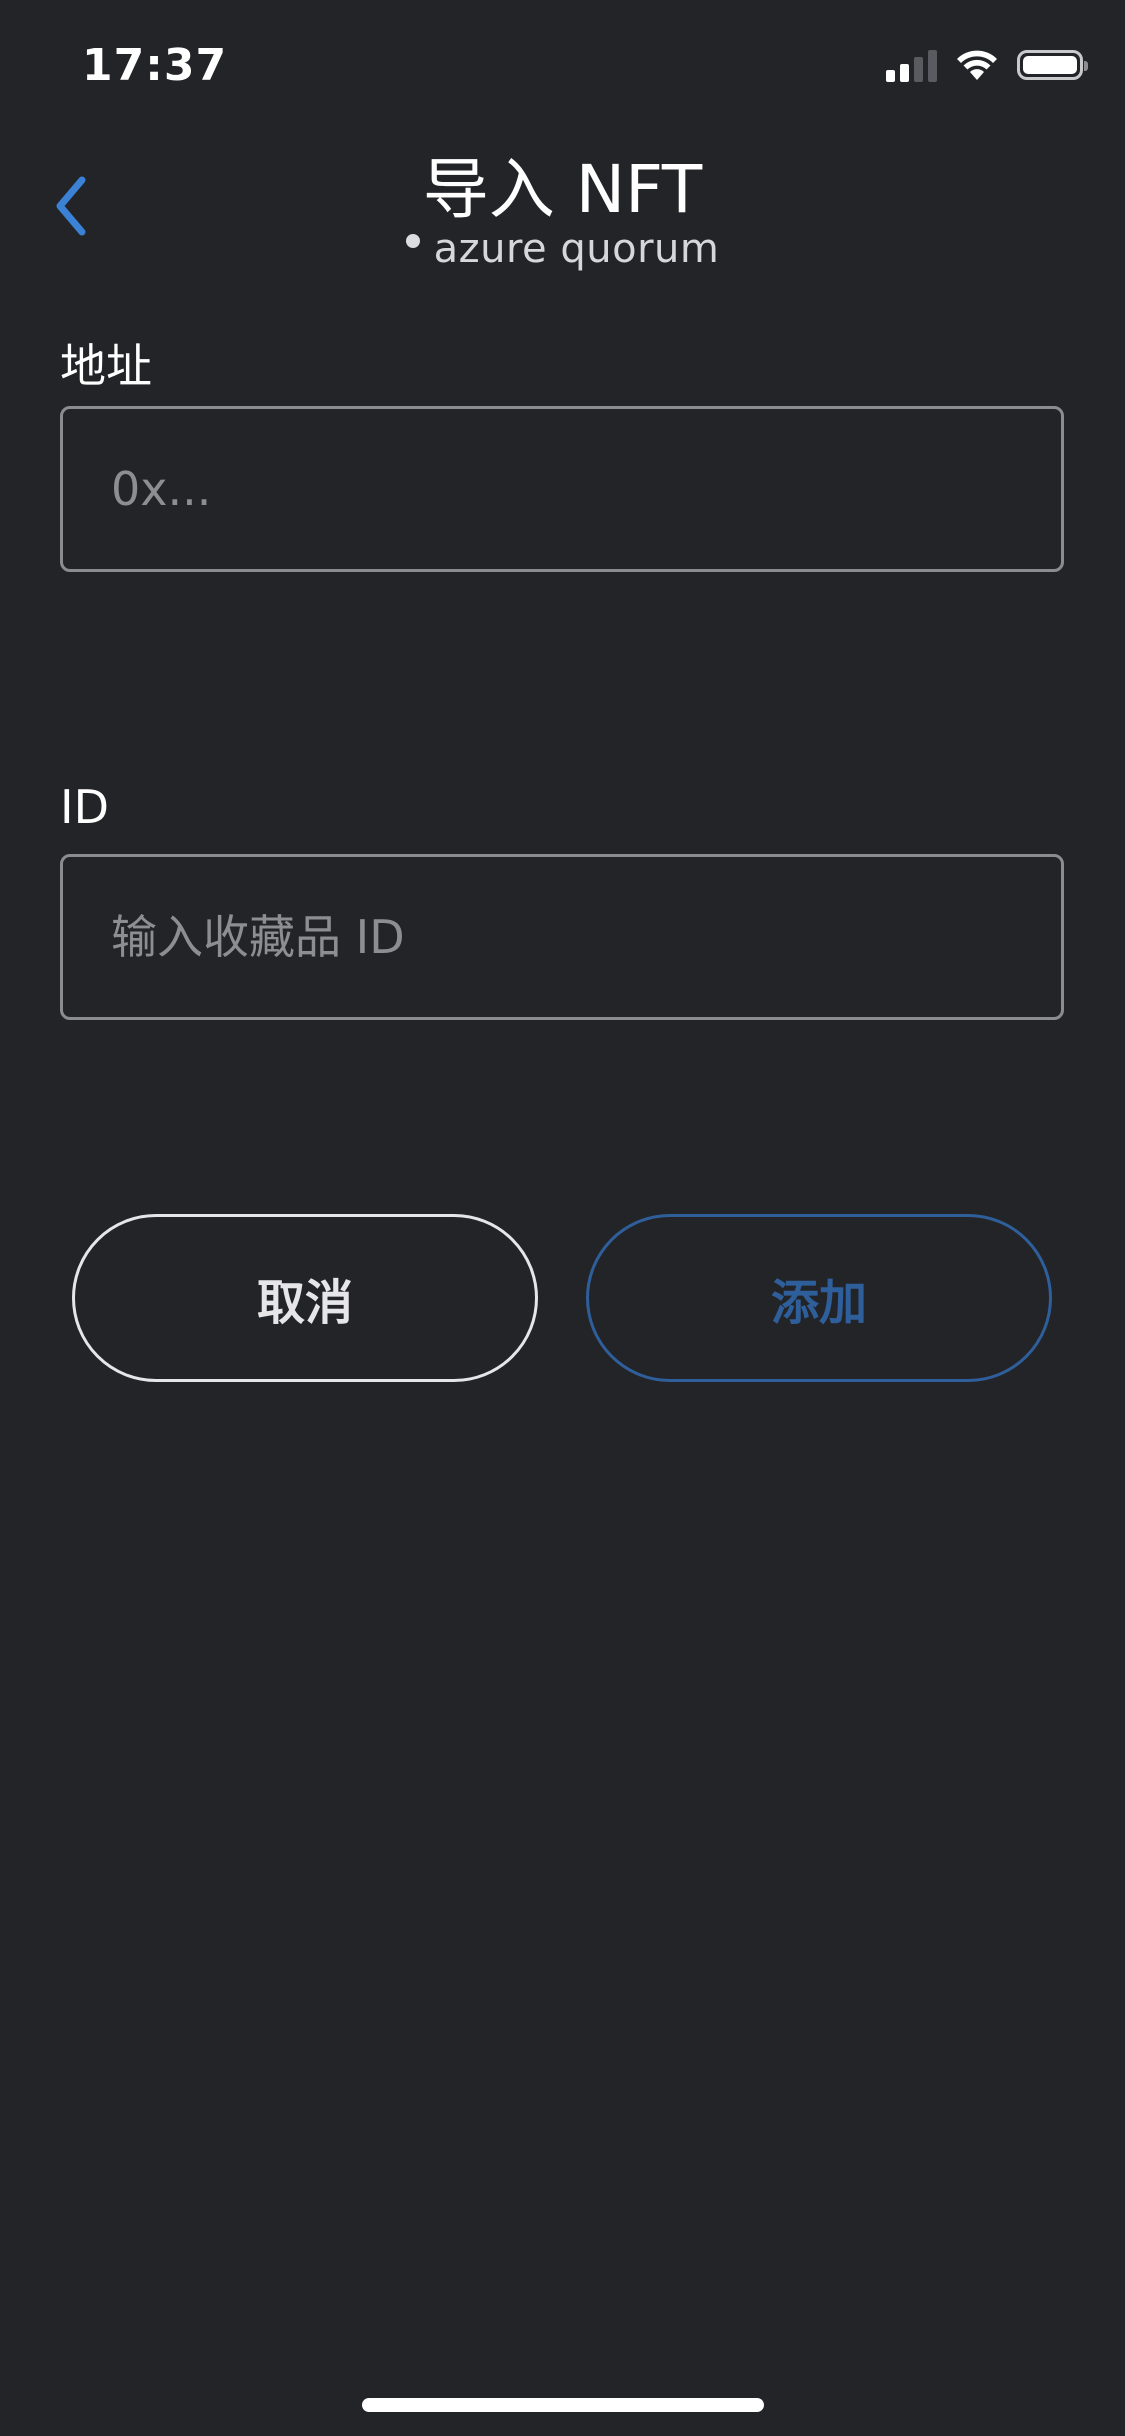 This screenshot has height=2436, width=1125. What do you see at coordinates (562, 70) in the screenshot?
I see `status-bar: 17:37` at bounding box center [562, 70].